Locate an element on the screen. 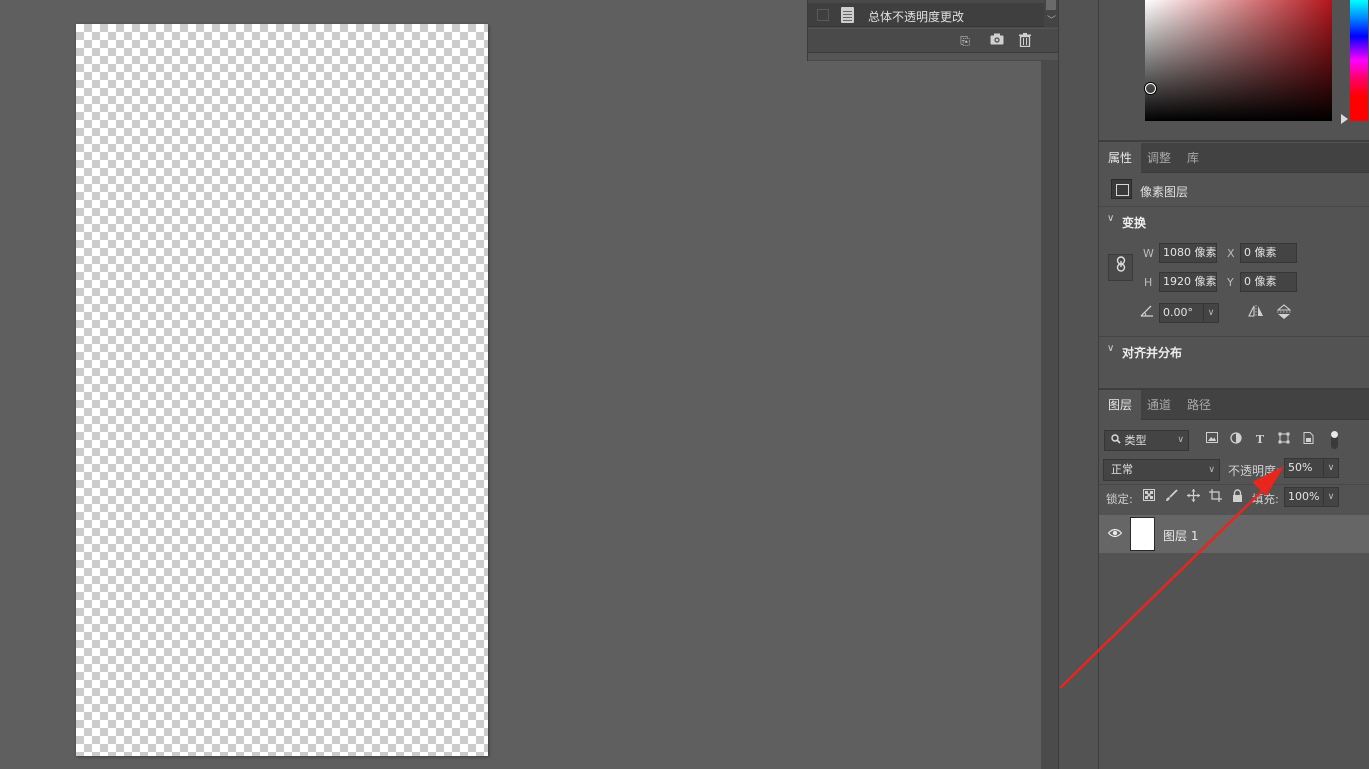  adjustment-filter-icon is located at coordinates (1236, 440).